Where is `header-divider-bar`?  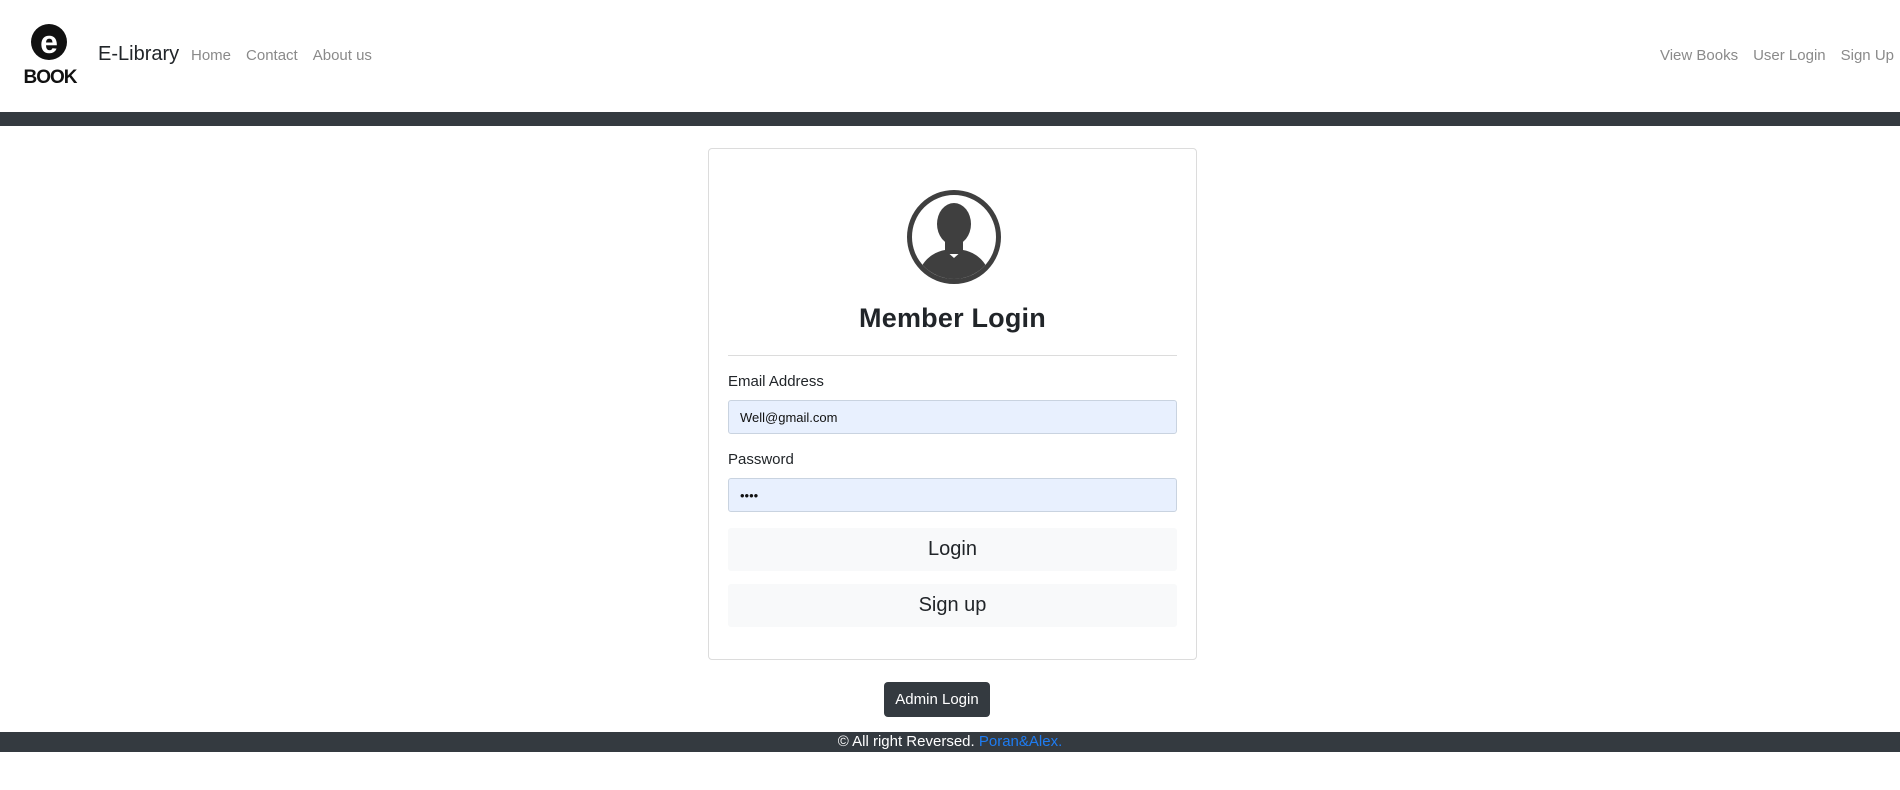
header-divider-bar is located at coordinates (950, 119).